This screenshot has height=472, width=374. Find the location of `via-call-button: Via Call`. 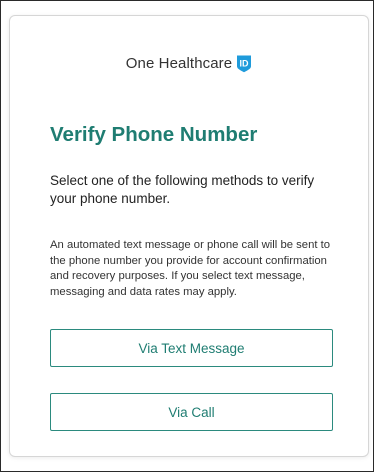

via-call-button: Via Call is located at coordinates (191, 412).